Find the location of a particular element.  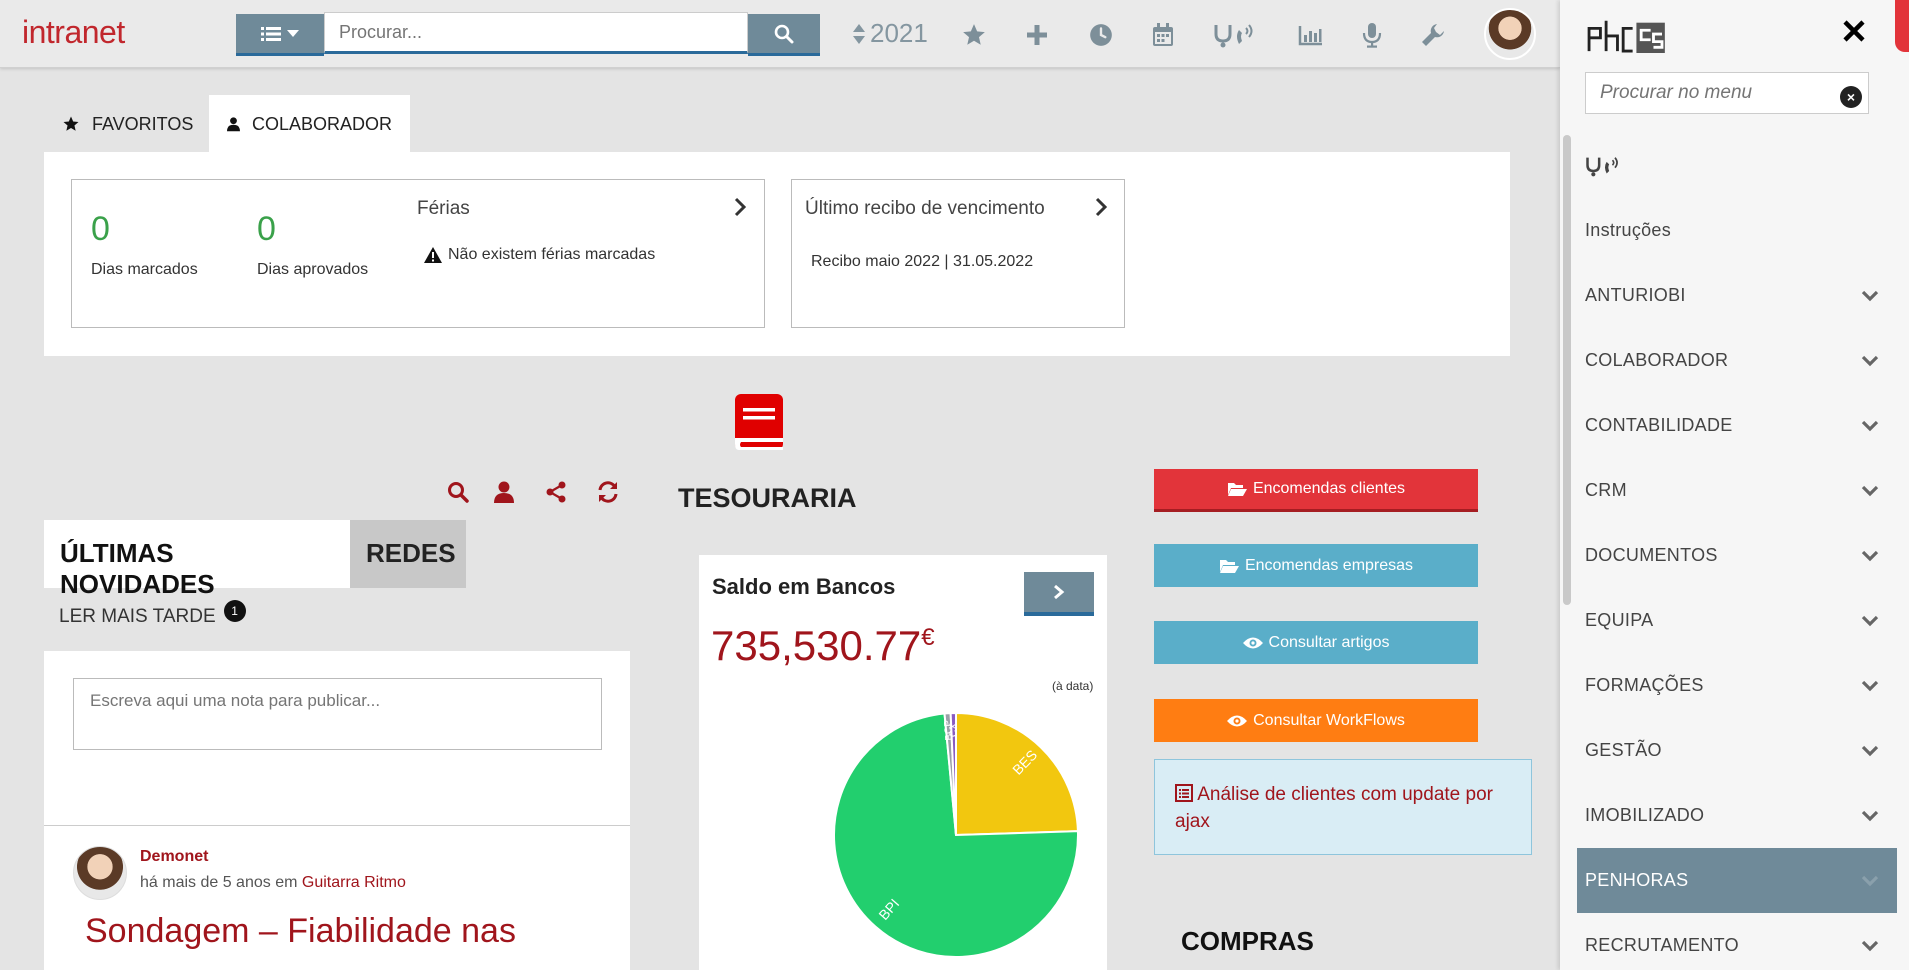

book-icon is located at coordinates (759, 422).